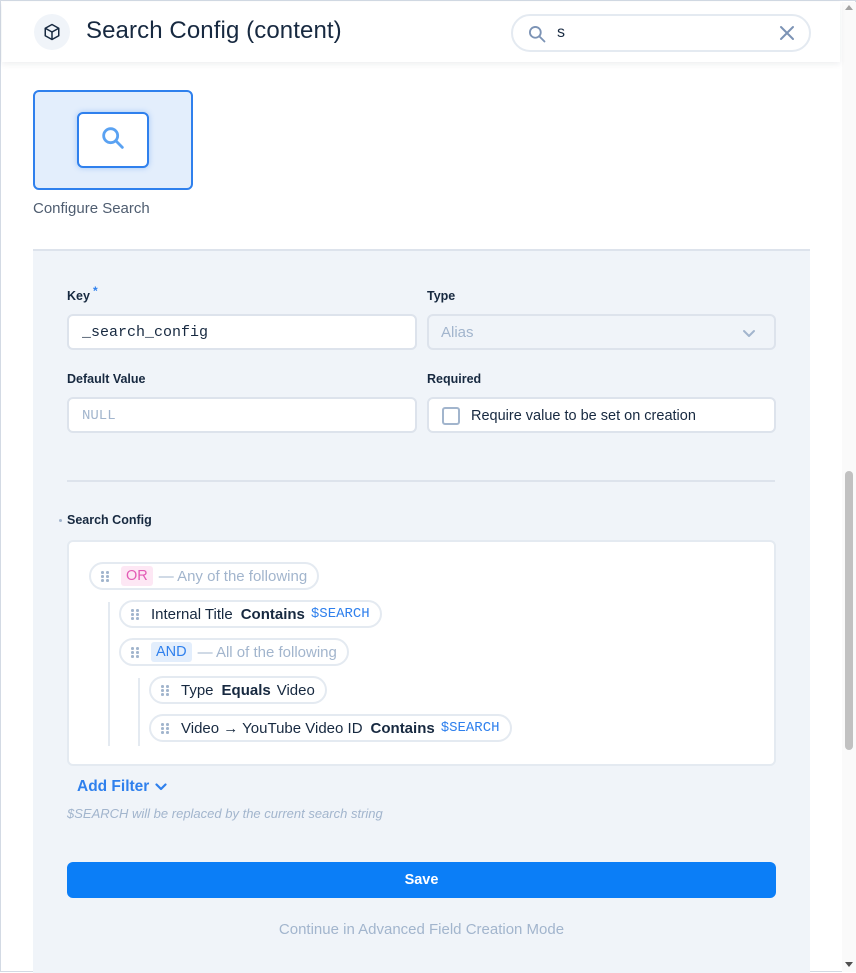 This screenshot has width=856, height=973. I want to click on filter-operator: Equals, so click(246, 690).